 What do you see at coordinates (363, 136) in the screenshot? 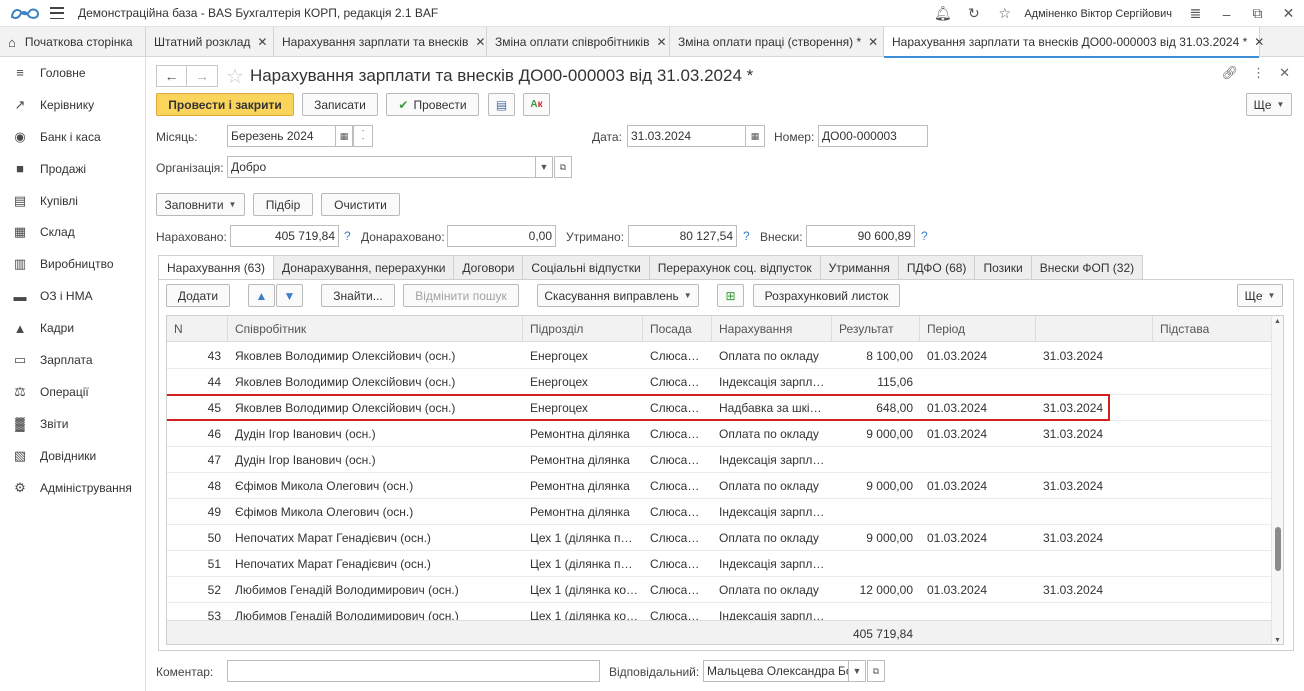
I see `month-stepper: --` at bounding box center [363, 136].